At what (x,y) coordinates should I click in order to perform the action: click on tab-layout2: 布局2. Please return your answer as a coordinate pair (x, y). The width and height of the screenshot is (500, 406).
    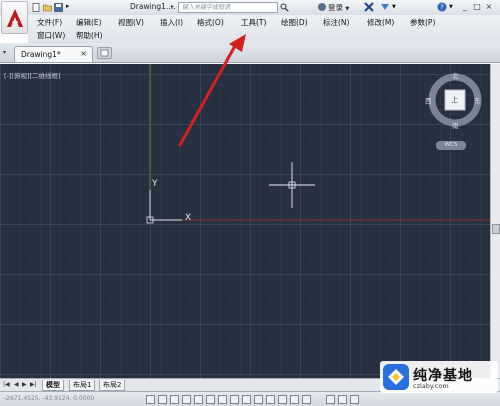
    Looking at the image, I should click on (112, 385).